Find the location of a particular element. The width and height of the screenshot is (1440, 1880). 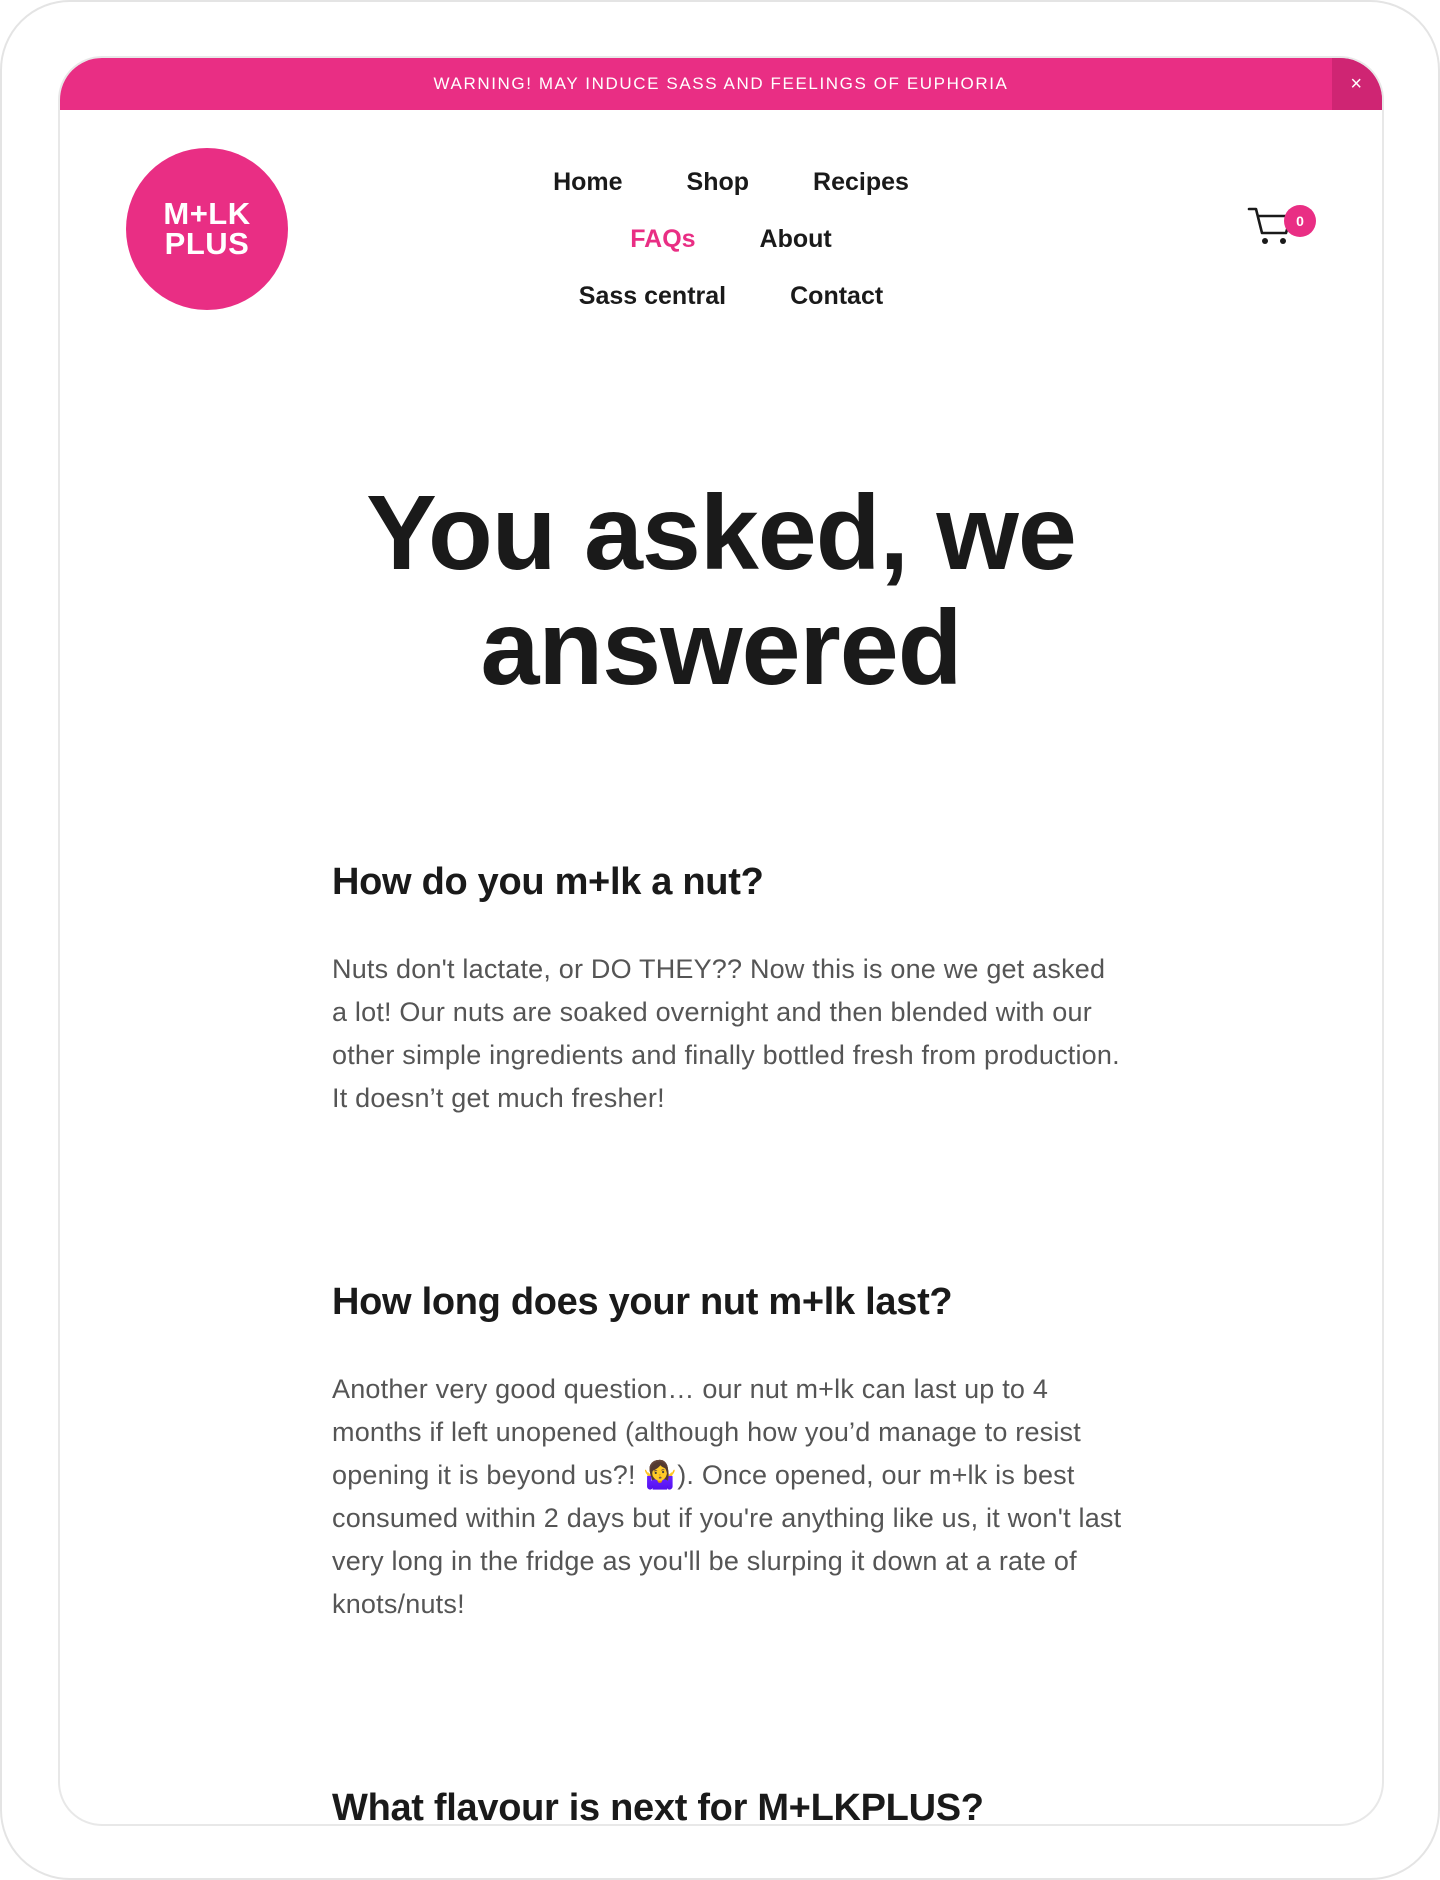

nav-link-faqs: FAQs is located at coordinates (662, 239).